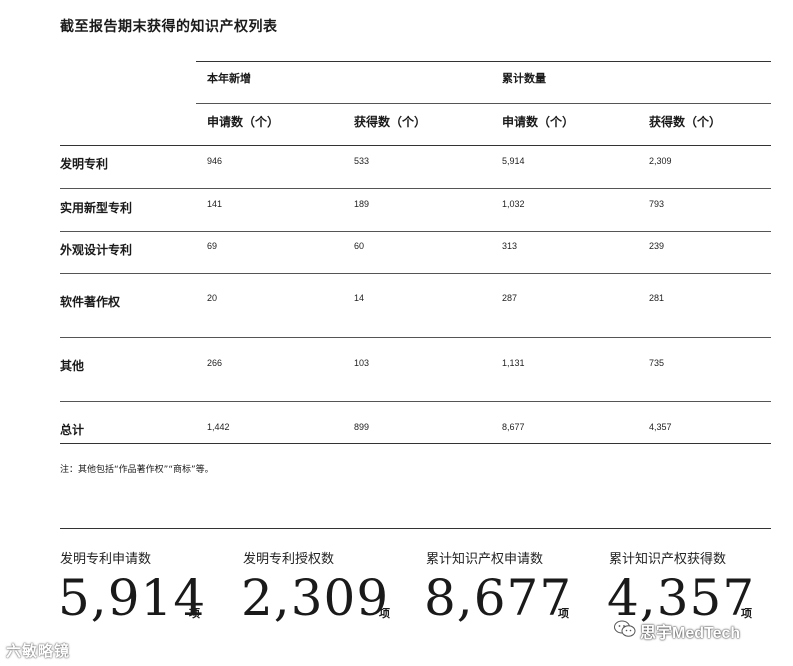 This screenshot has height=666, width=793. Describe the element at coordinates (90, 302) in the screenshot. I see `row-label: 软件著作权` at that location.